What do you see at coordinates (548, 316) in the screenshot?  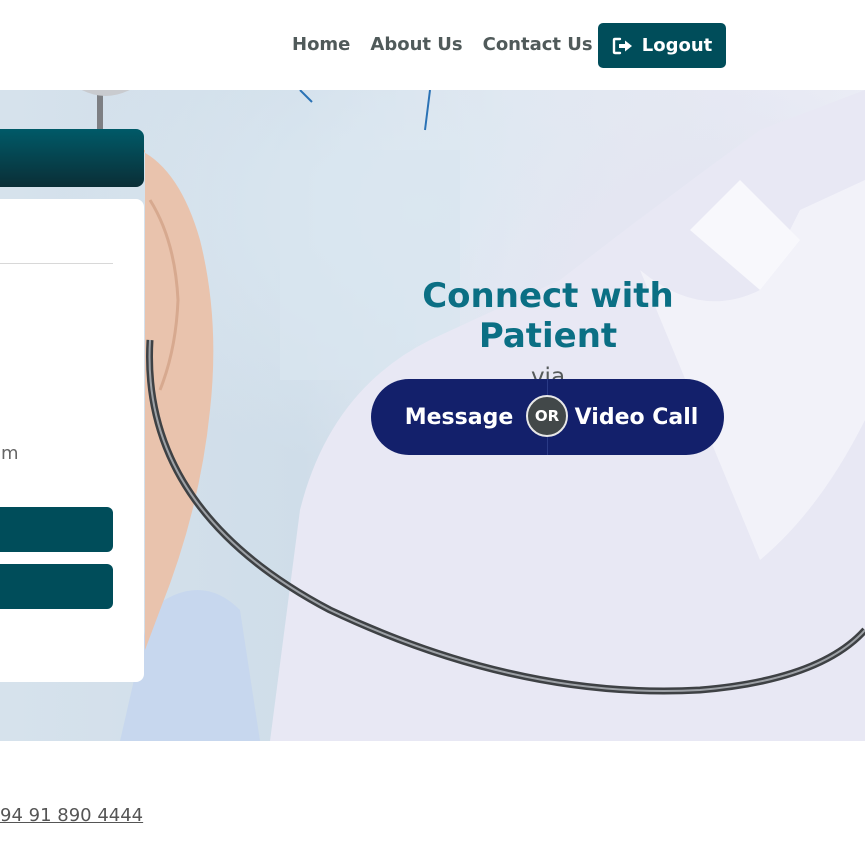 I see `connect-title: Connect with Patient` at bounding box center [548, 316].